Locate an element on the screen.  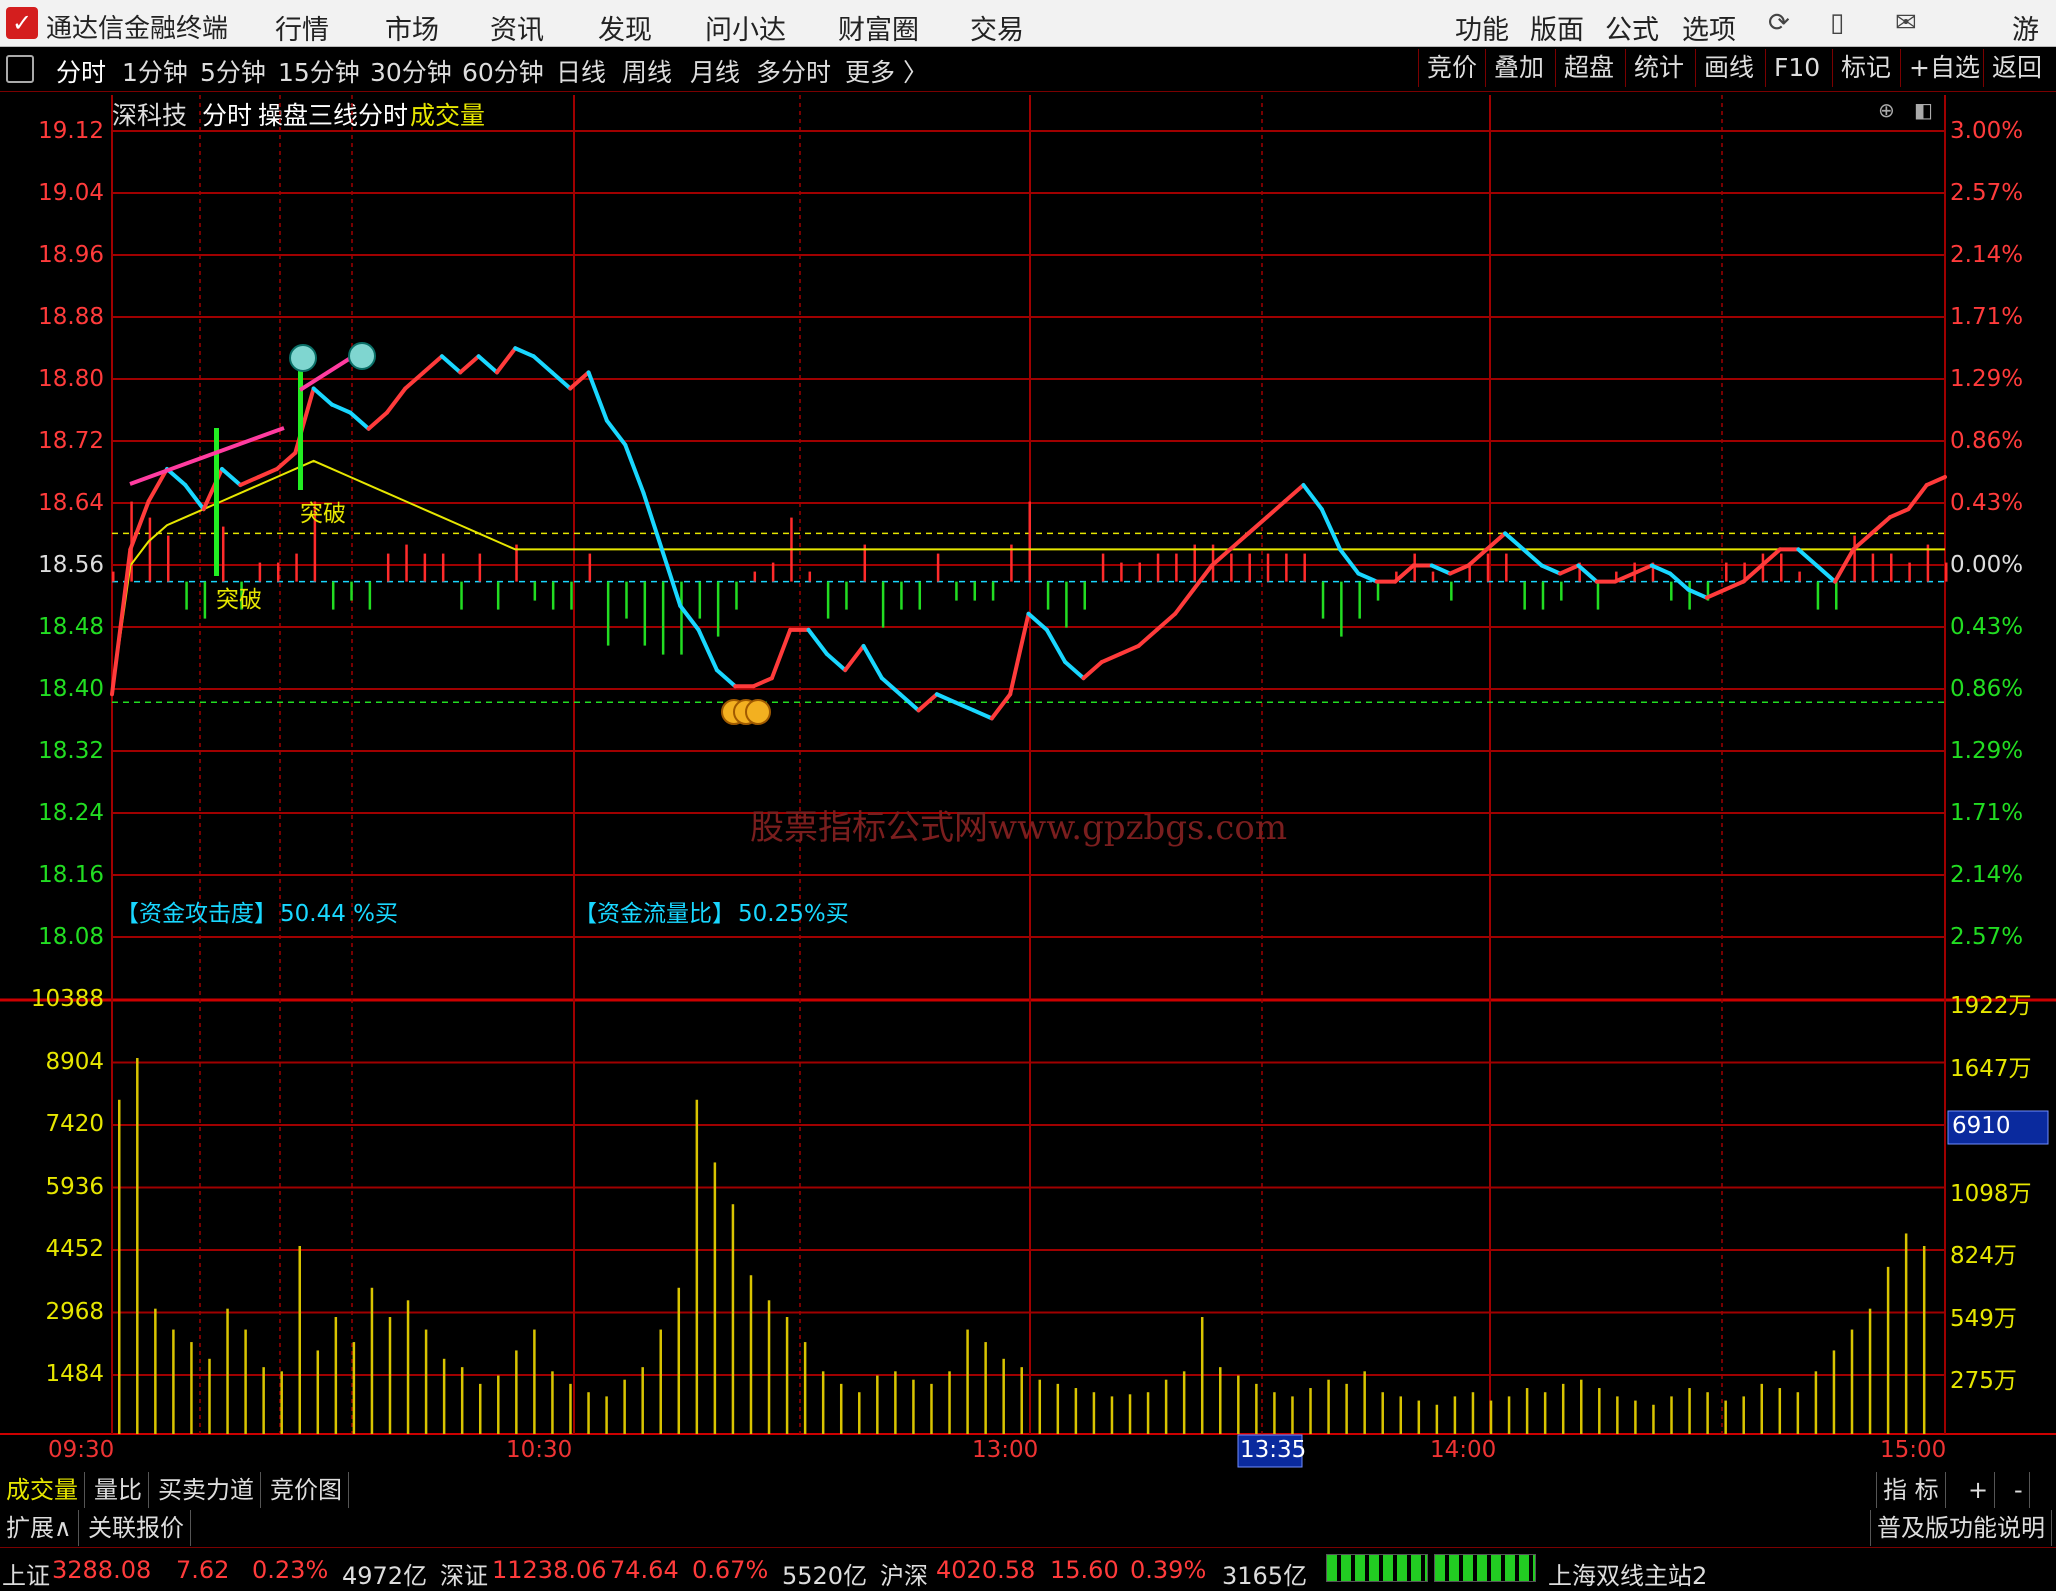
period-fenshi: 分时 is located at coordinates (81, 71).